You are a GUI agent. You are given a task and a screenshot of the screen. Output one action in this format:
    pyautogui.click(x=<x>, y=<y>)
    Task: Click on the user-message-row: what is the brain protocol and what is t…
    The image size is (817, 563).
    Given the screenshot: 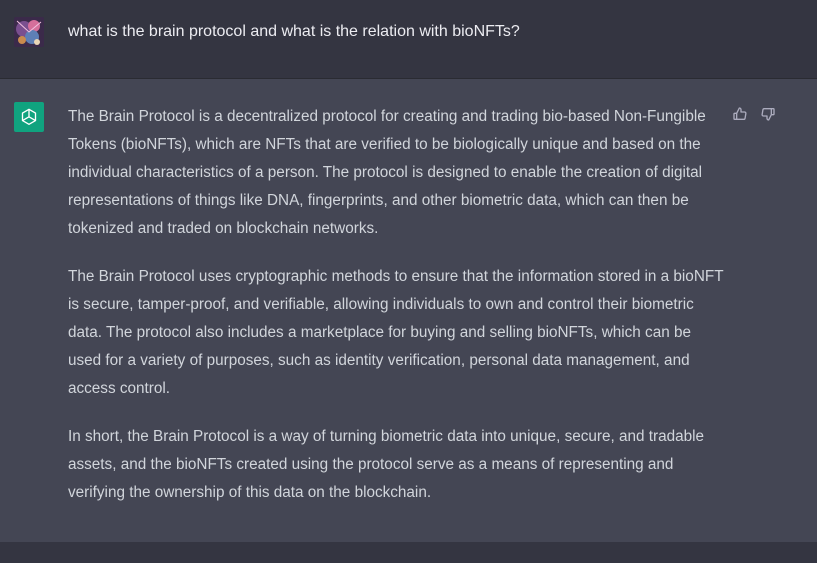 What is the action you would take?
    pyautogui.click(x=408, y=39)
    